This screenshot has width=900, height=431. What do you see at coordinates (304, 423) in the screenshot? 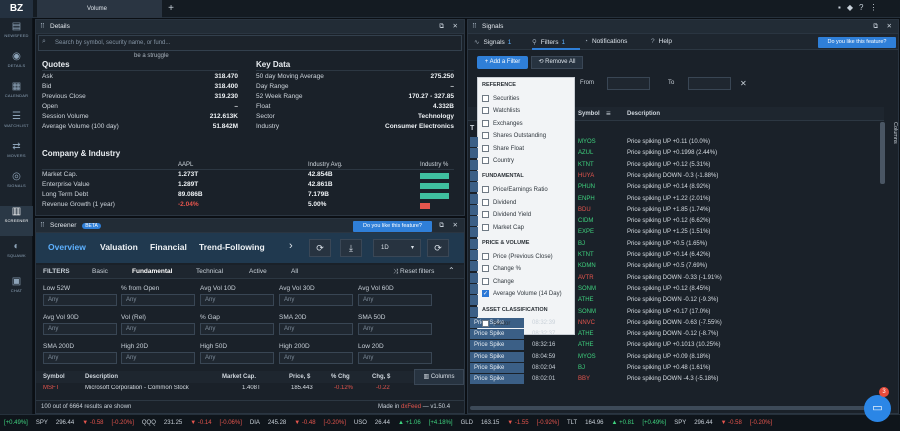
I see `ticker-item: ▼ -0.48` at bounding box center [304, 423].